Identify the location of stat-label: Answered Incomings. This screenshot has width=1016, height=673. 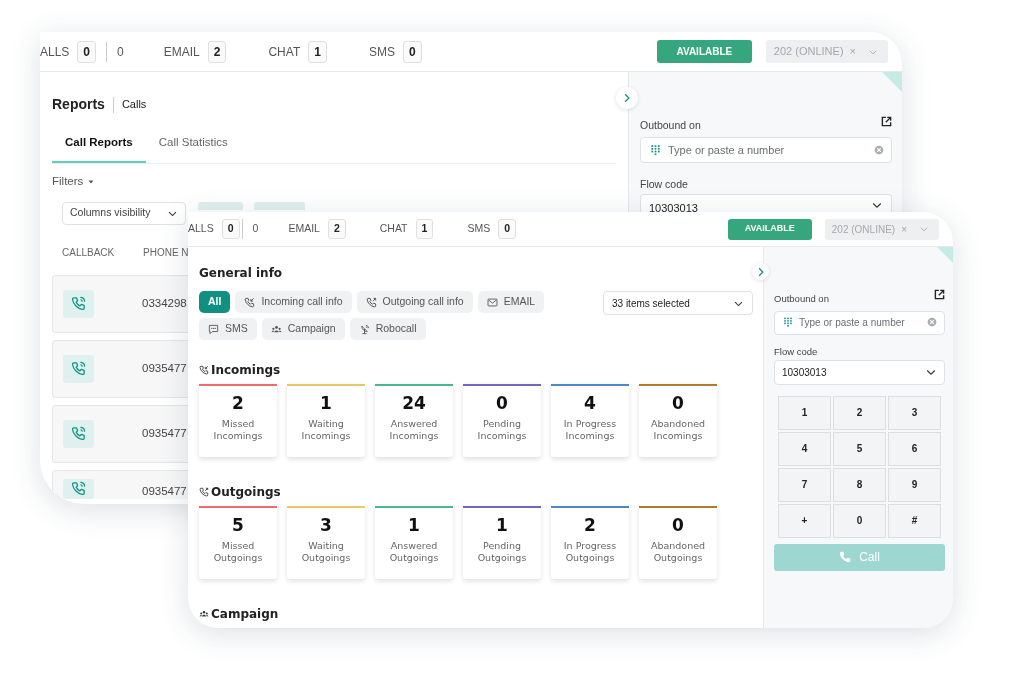
(414, 429).